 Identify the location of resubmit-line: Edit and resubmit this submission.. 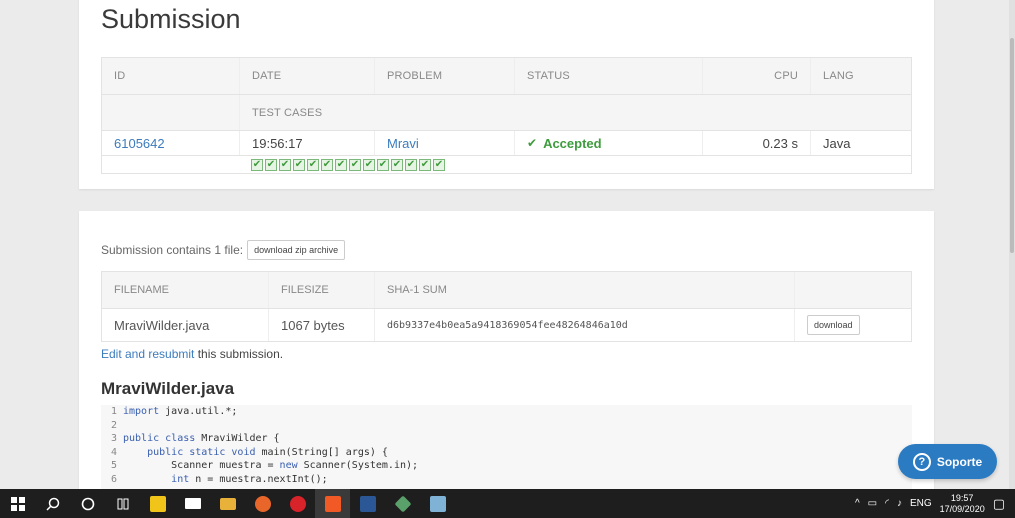
(192, 354).